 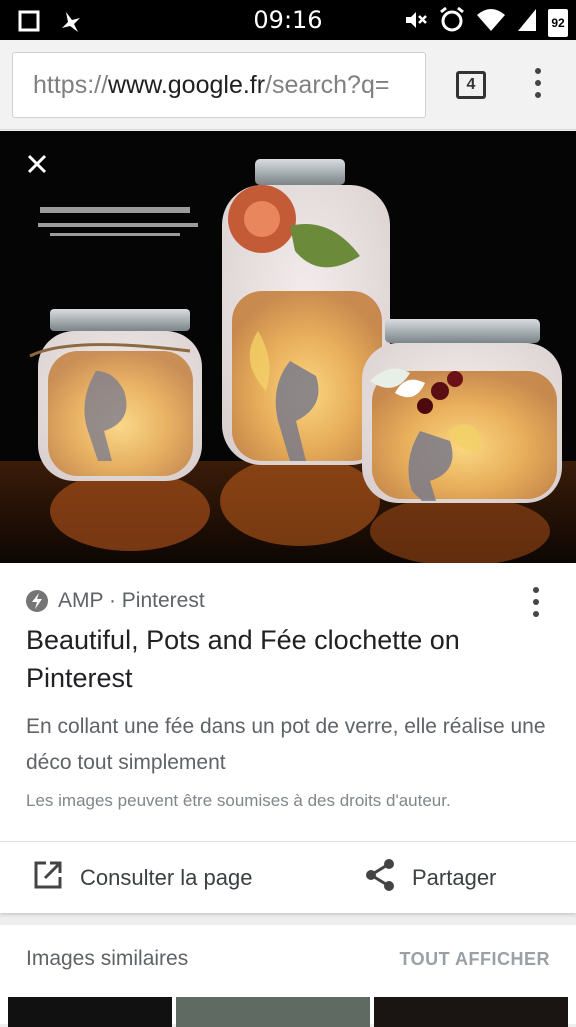 What do you see at coordinates (558, 22) in the screenshot?
I see `battery-icon: 92` at bounding box center [558, 22].